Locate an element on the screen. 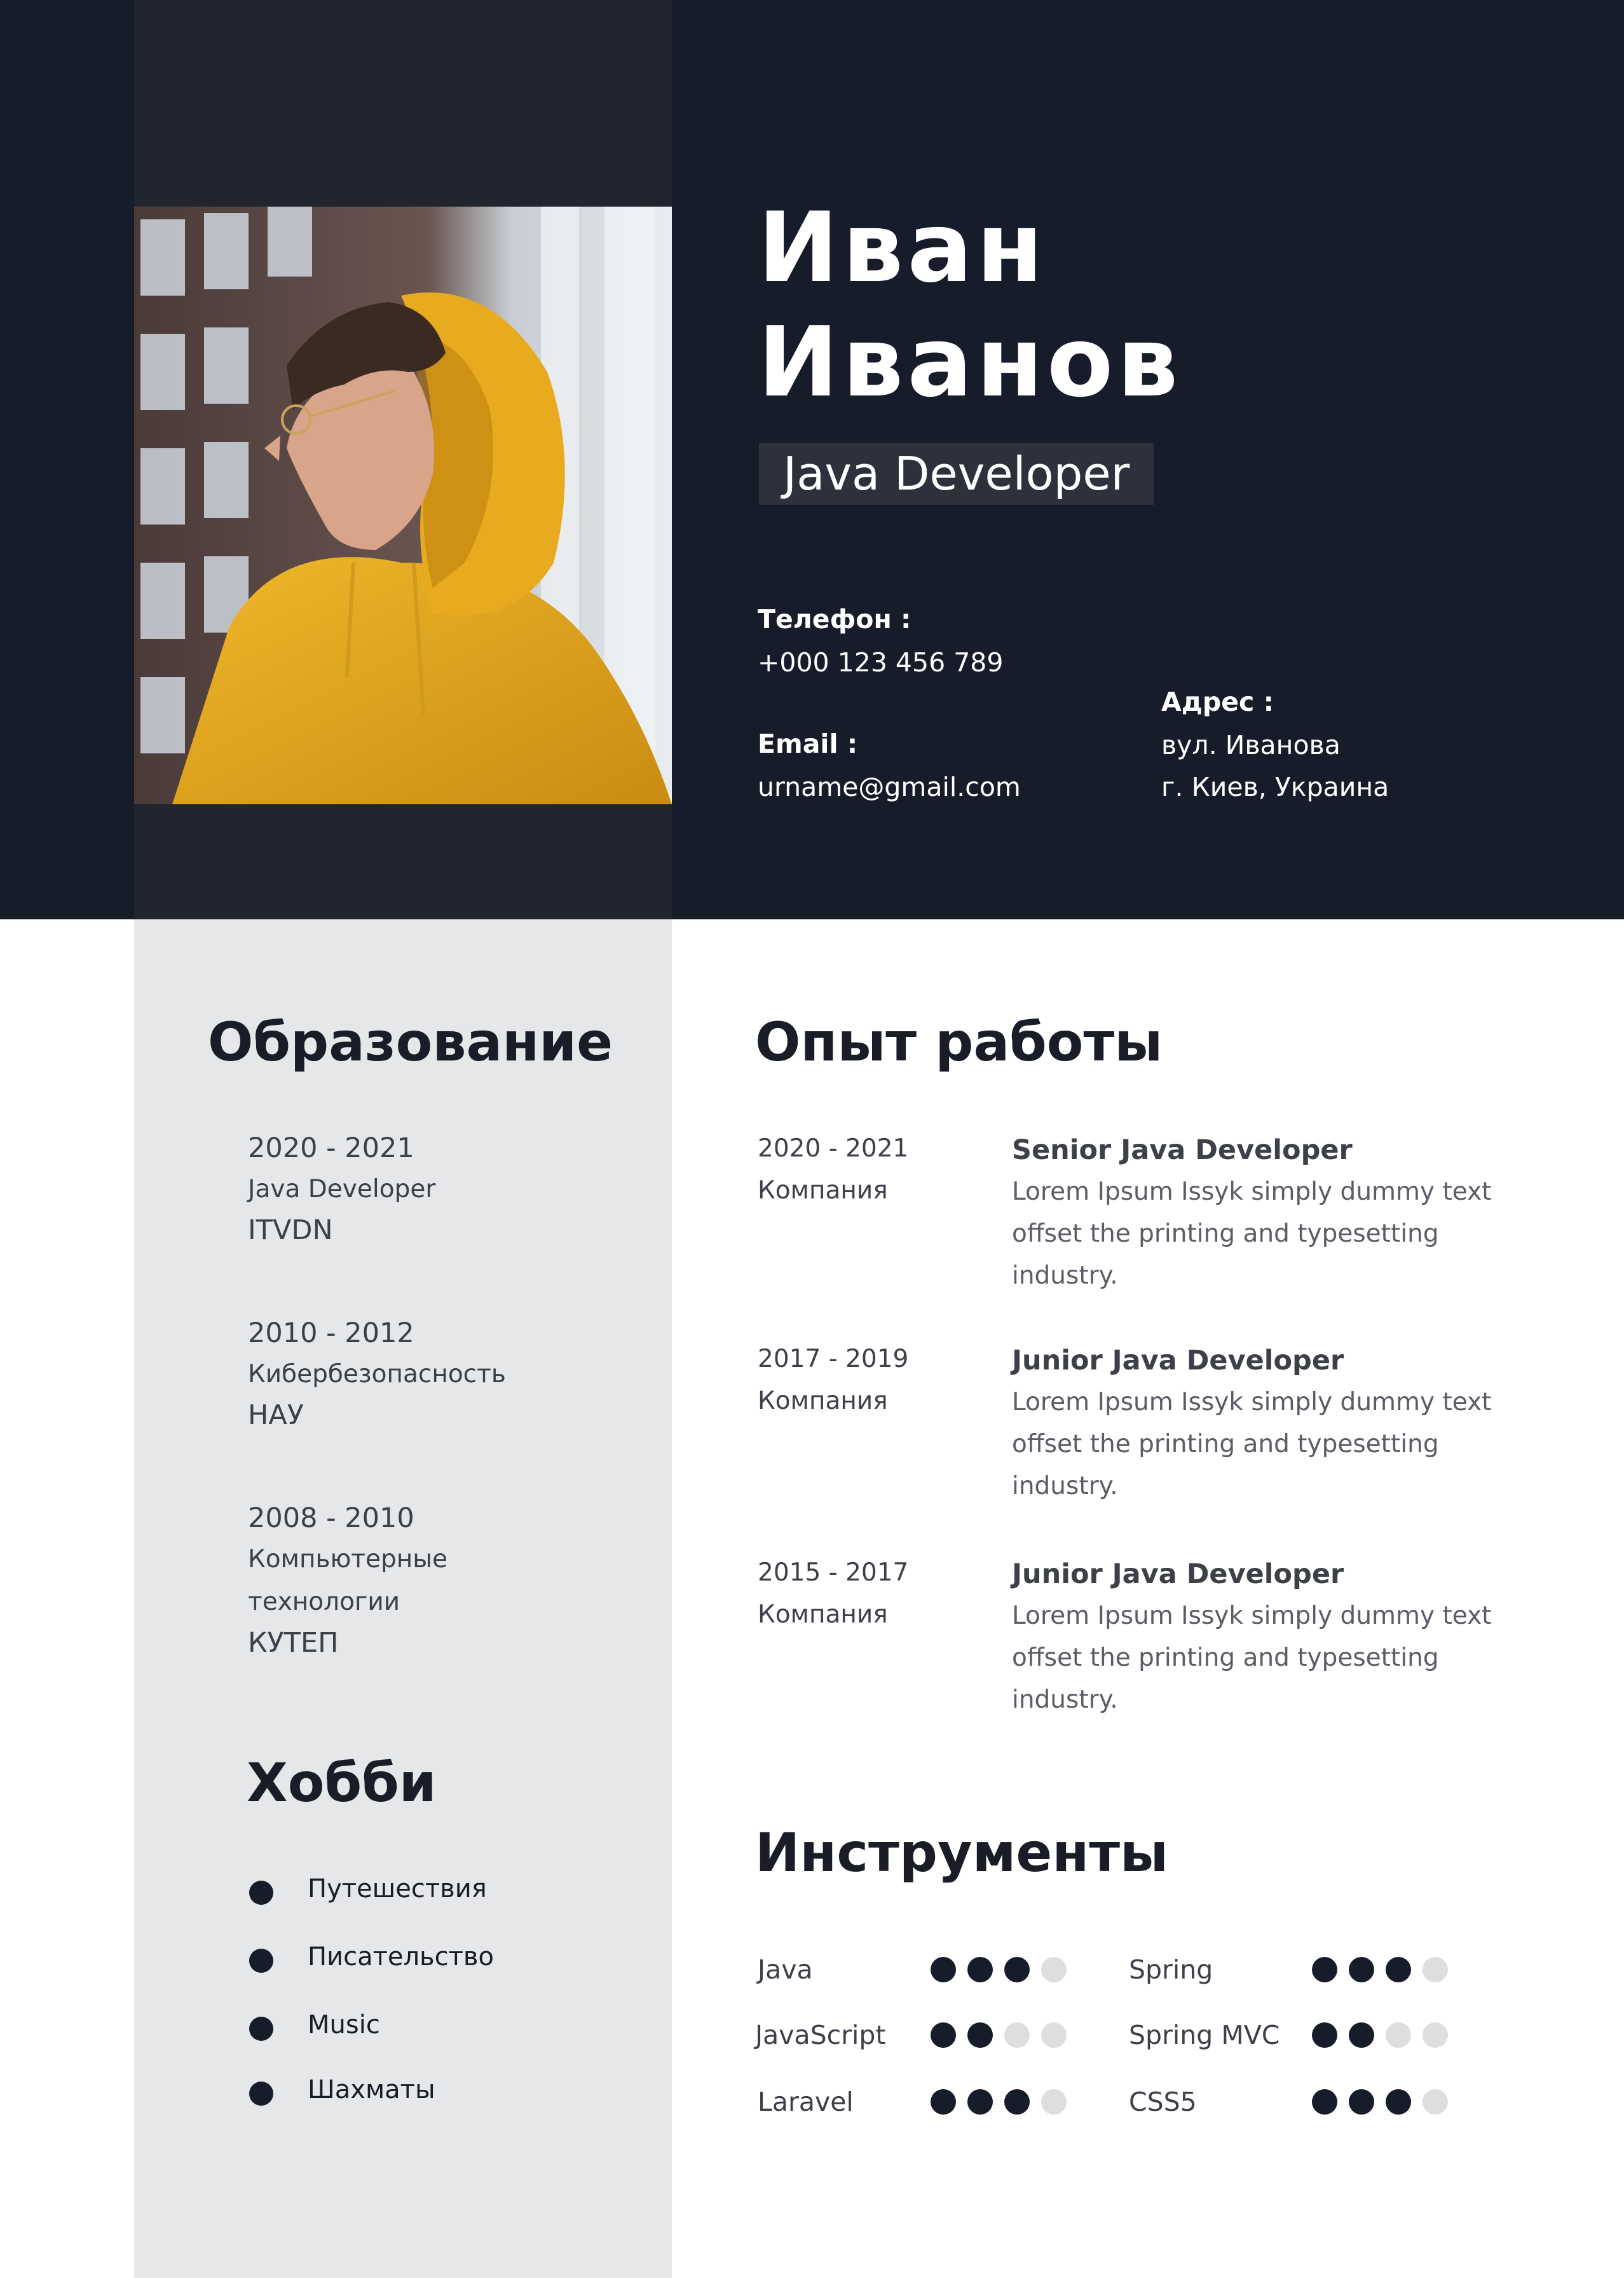 The image size is (1624, 2278). experience-years: 2015 - 2017 is located at coordinates (834, 1572).